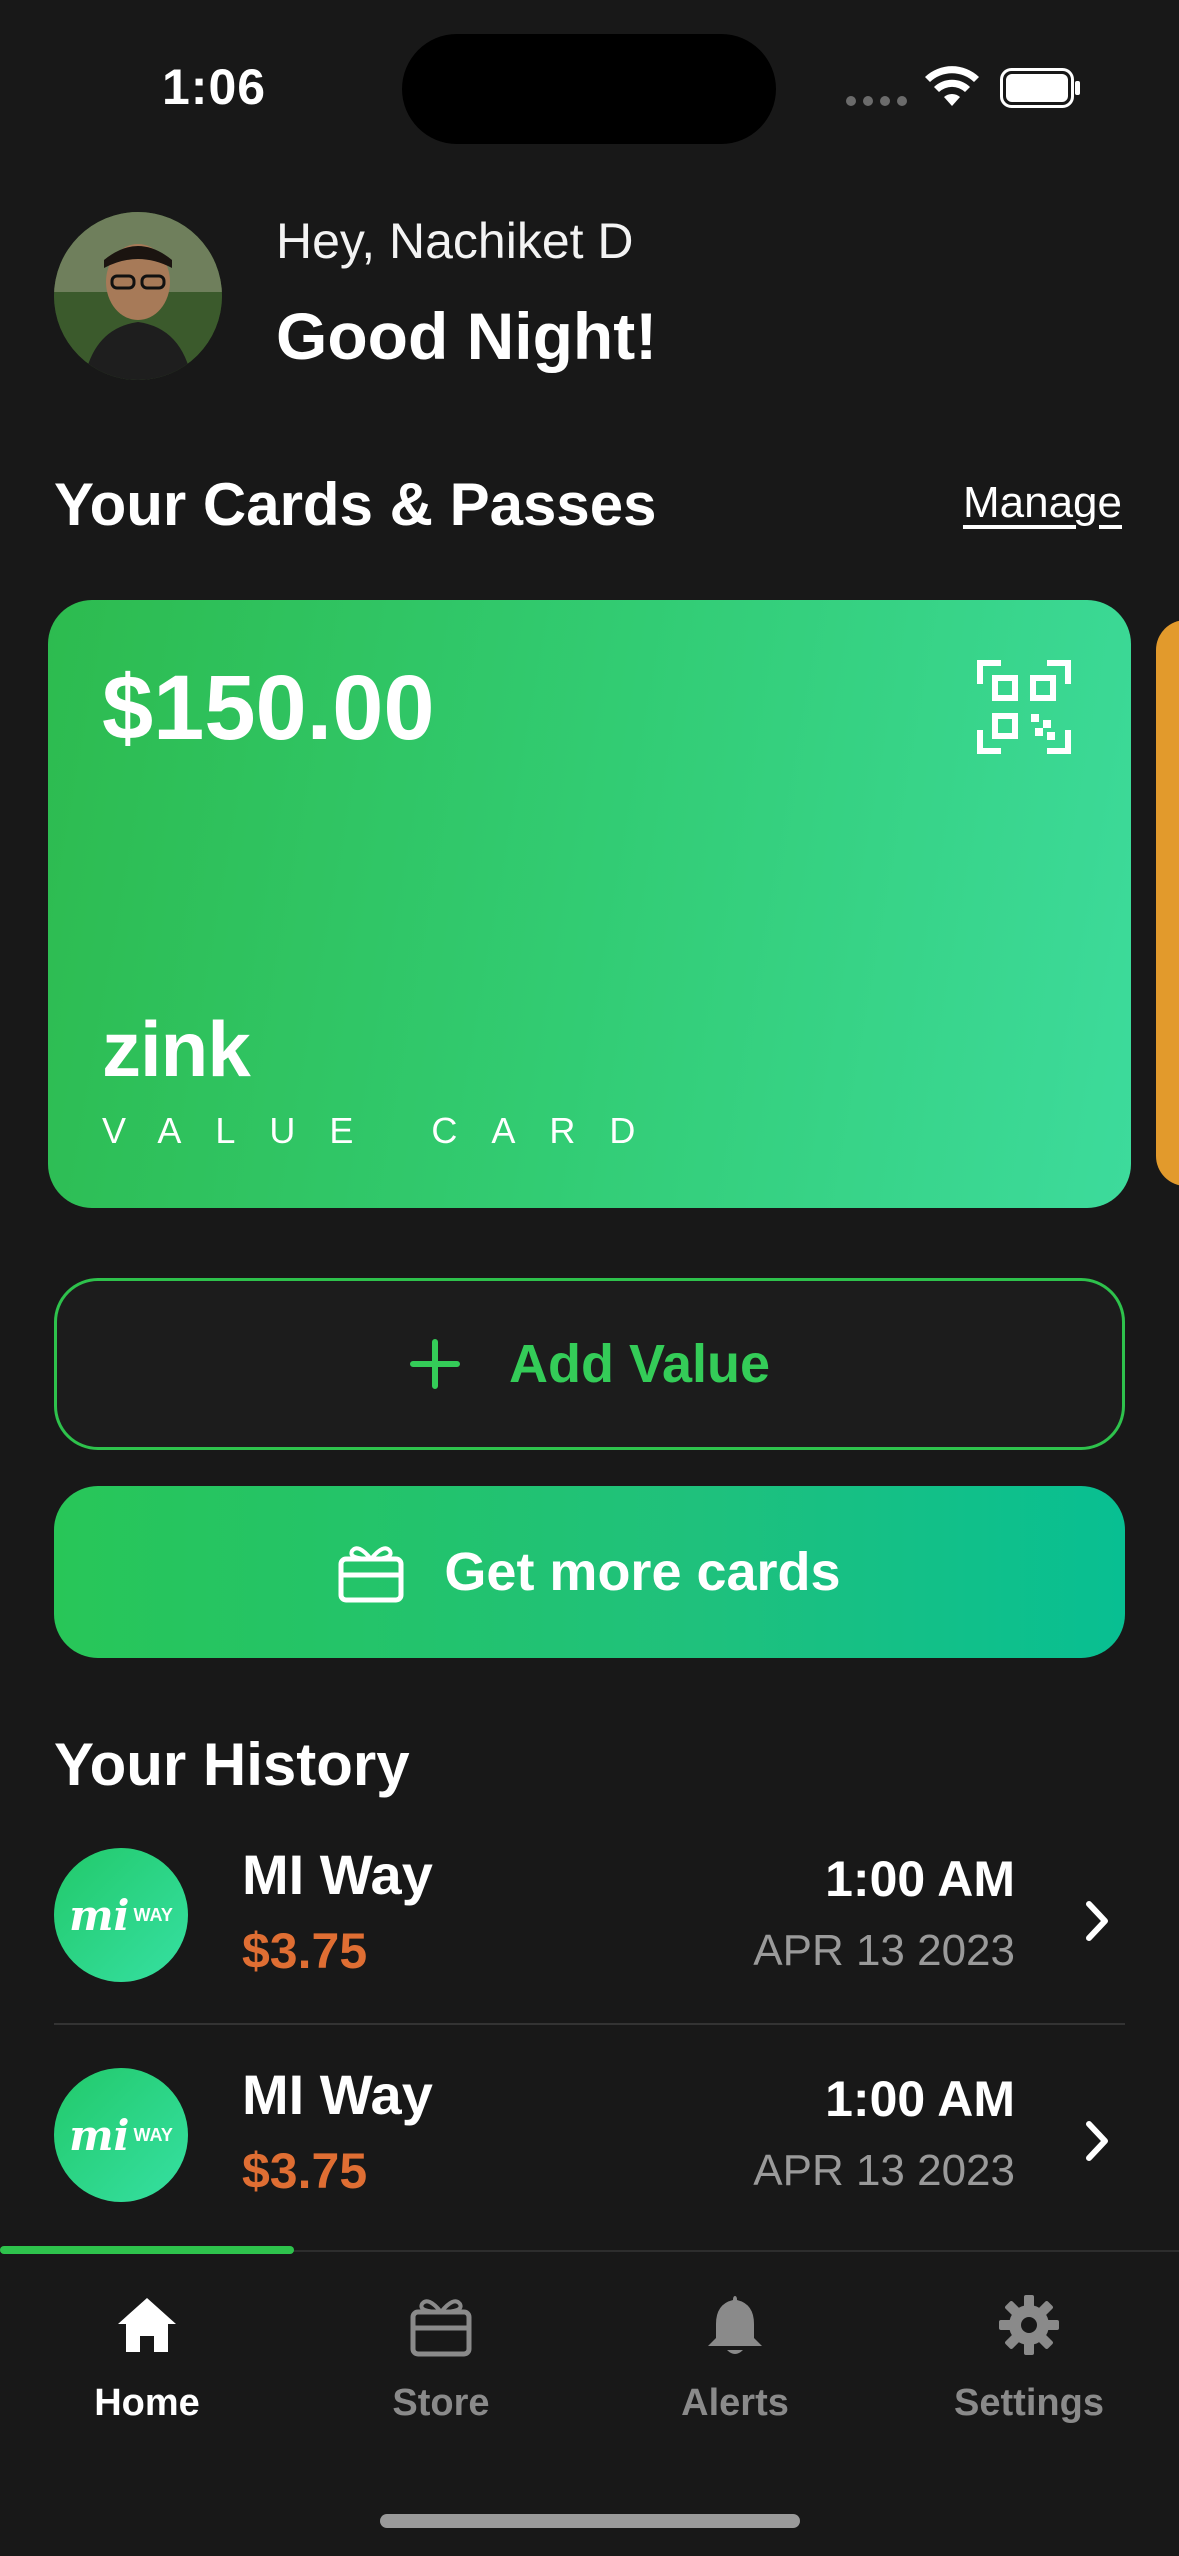  I want to click on greeting-text: Hey, Nachiket D, so click(455, 241).